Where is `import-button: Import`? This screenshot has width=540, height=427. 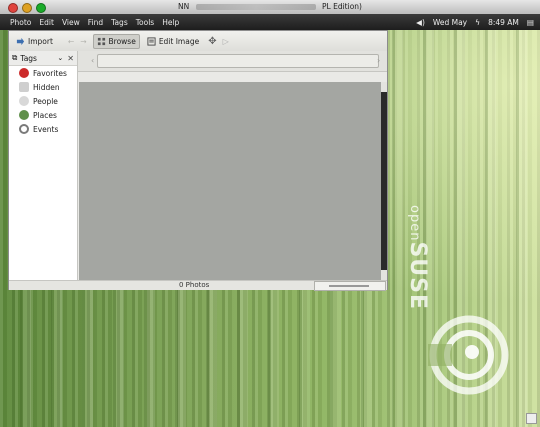 import-button: Import is located at coordinates (34, 41).